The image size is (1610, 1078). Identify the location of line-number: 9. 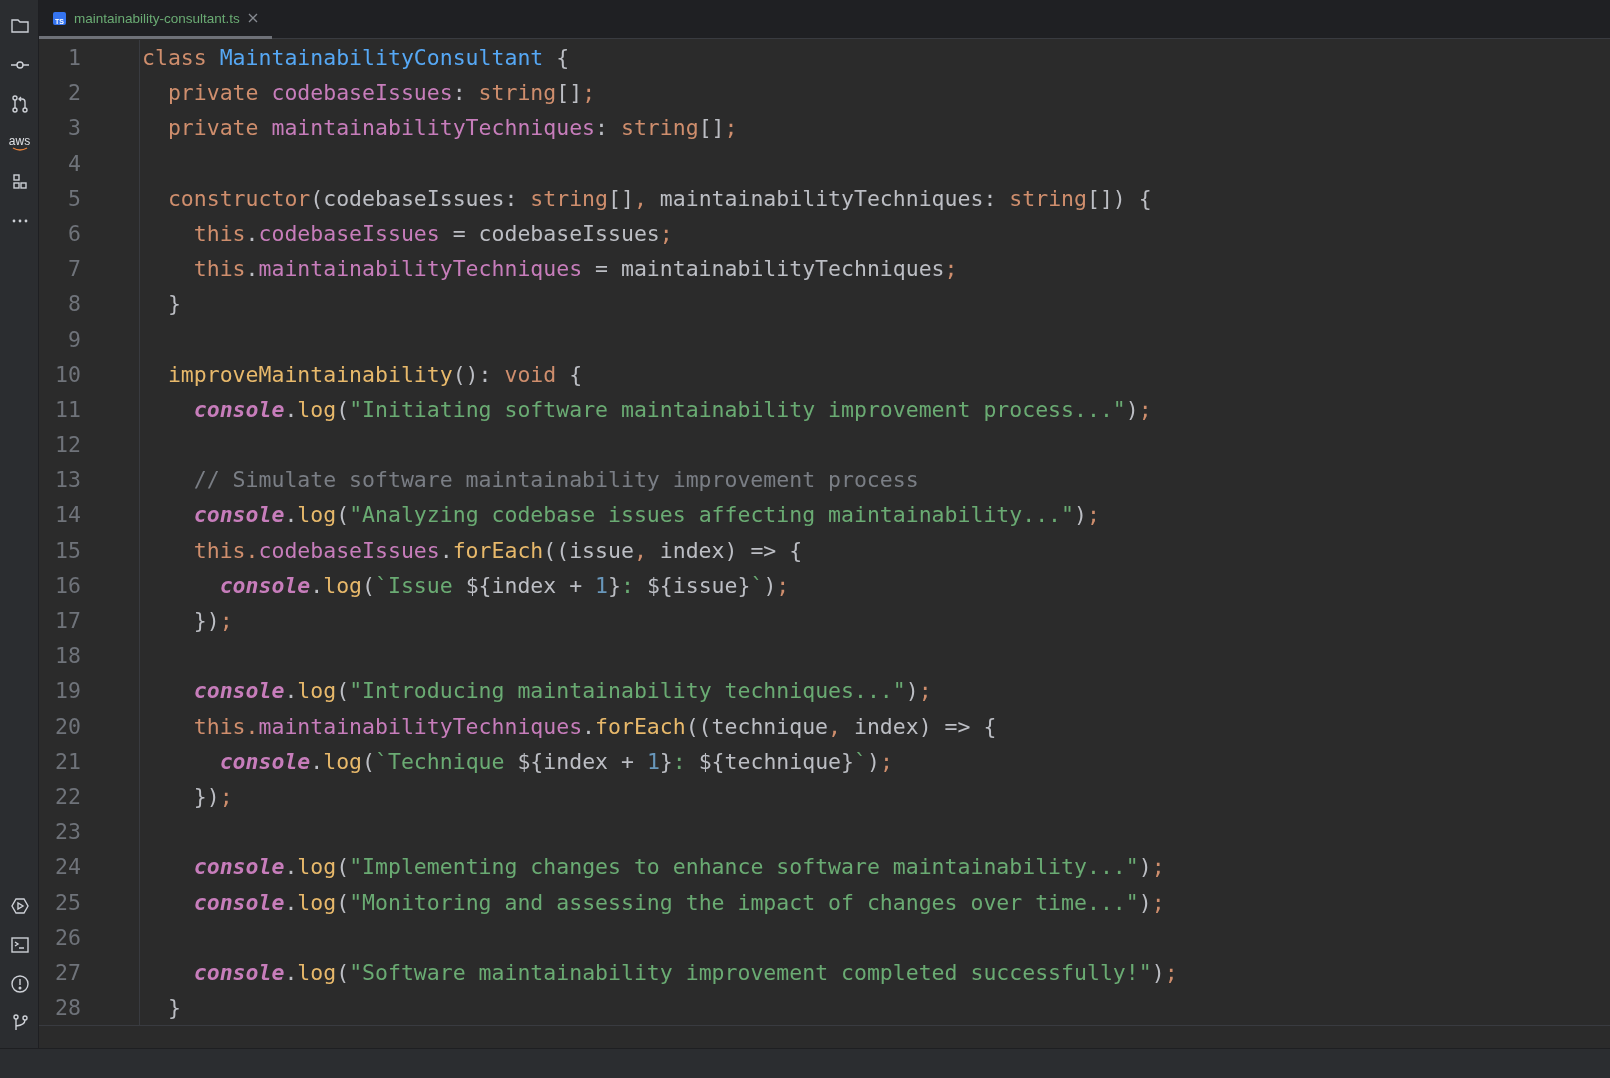
(74, 339).